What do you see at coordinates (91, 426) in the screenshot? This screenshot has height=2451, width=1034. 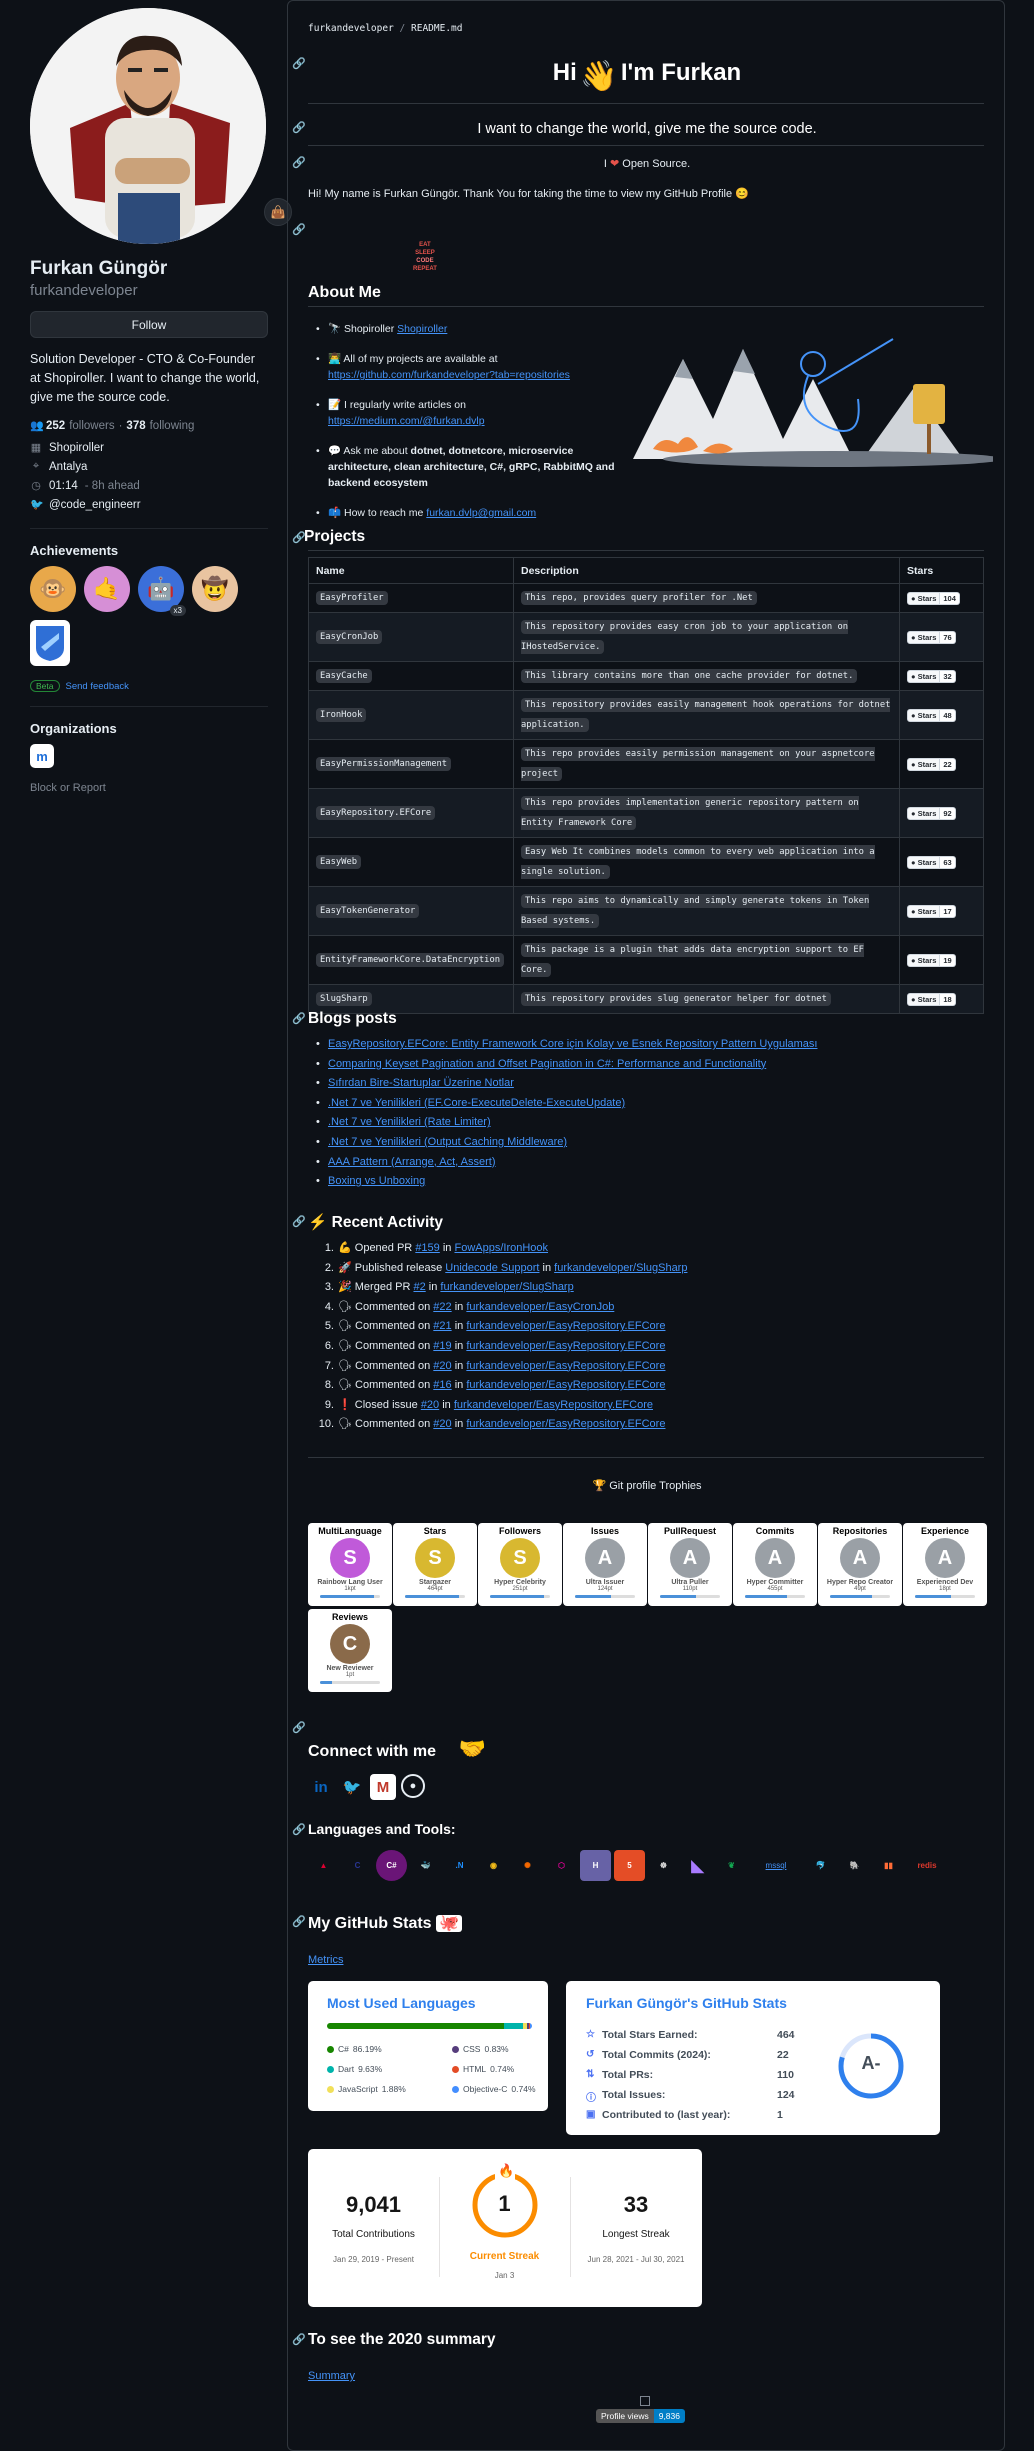 I see `followers-label: followers` at bounding box center [91, 426].